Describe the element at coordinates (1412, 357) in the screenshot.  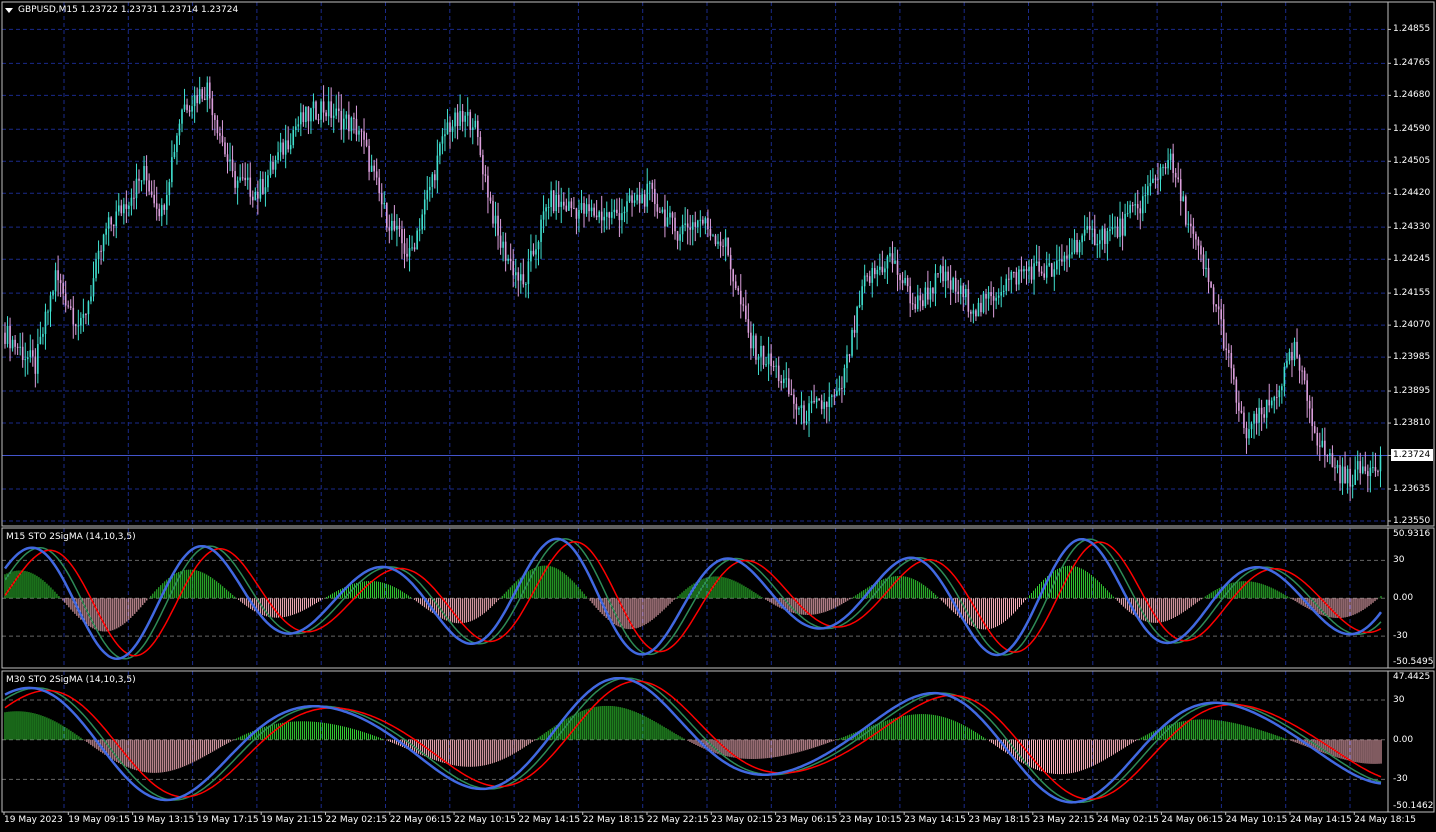
I see `price-axis-label: 1.23985` at that location.